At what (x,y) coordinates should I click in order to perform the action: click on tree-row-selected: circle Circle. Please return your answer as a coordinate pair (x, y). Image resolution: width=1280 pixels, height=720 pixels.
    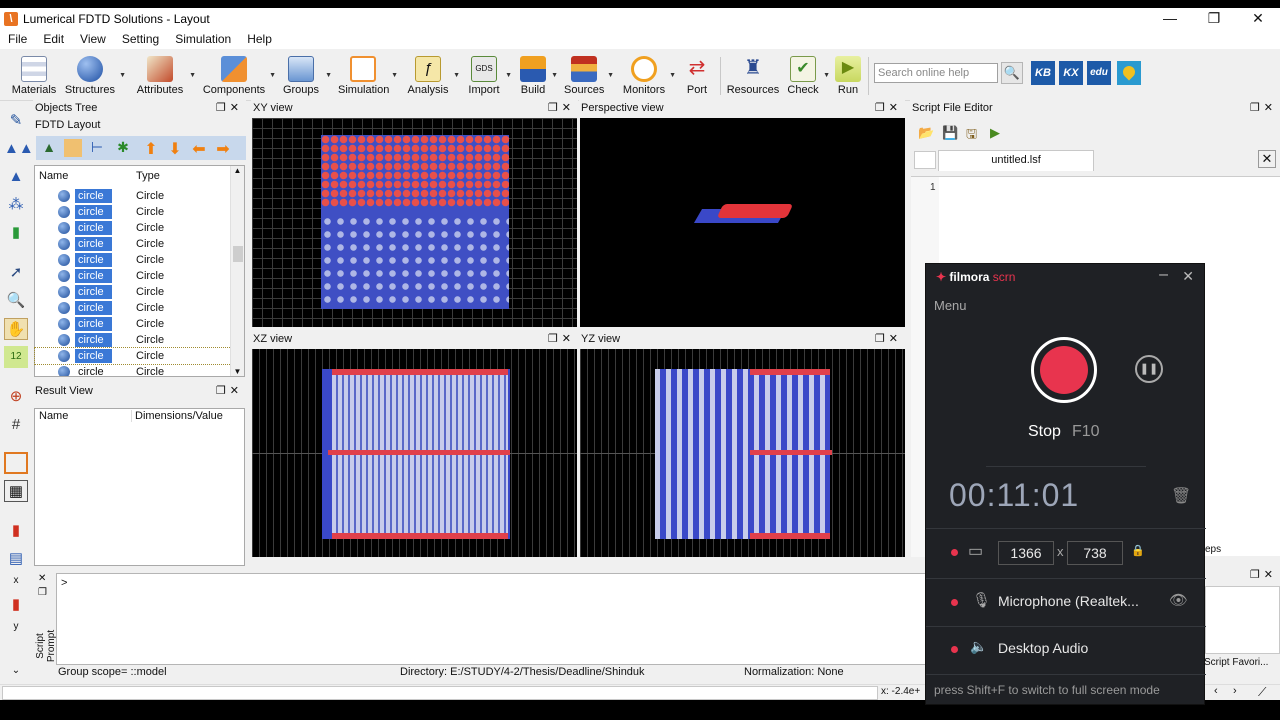
    Looking at the image, I should click on (133, 356).